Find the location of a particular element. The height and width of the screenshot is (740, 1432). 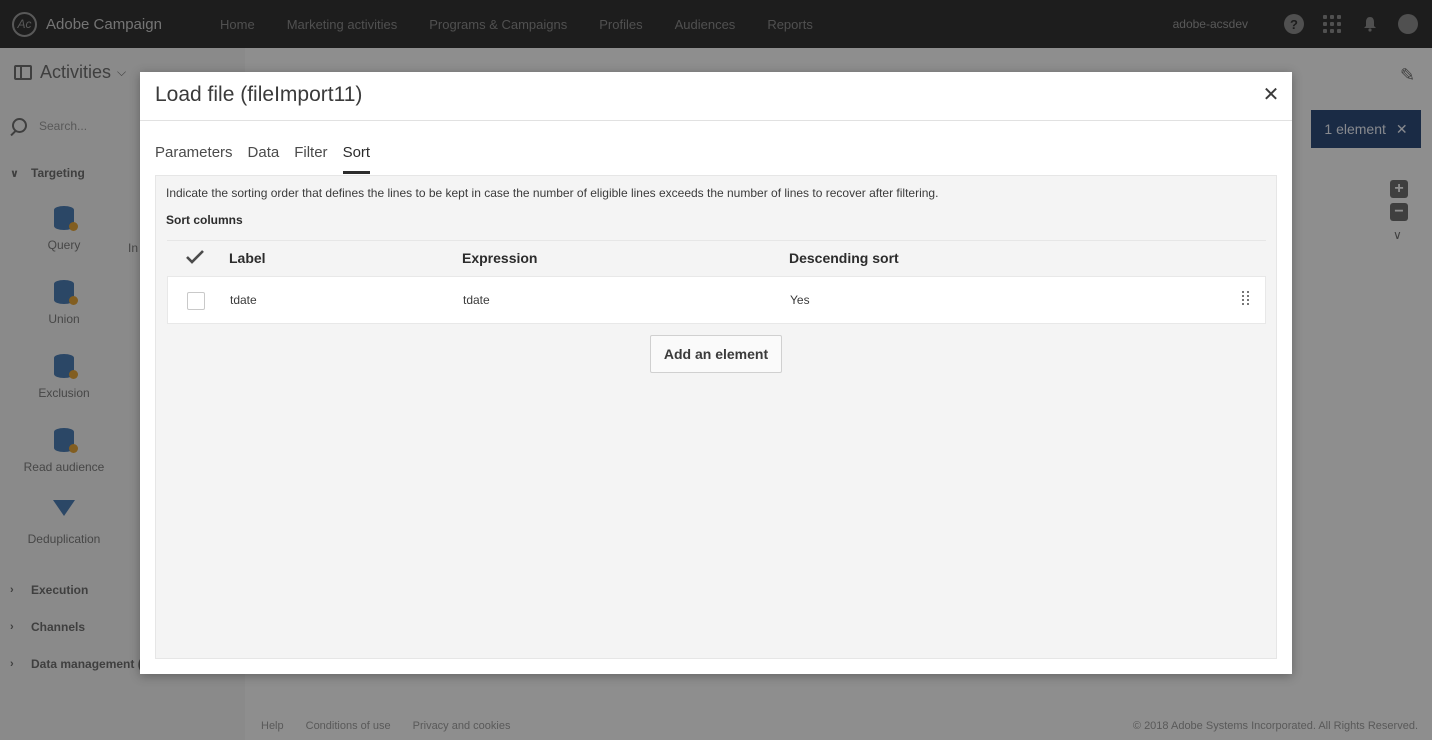

column-header-expression: Expression is located at coordinates (499, 258).